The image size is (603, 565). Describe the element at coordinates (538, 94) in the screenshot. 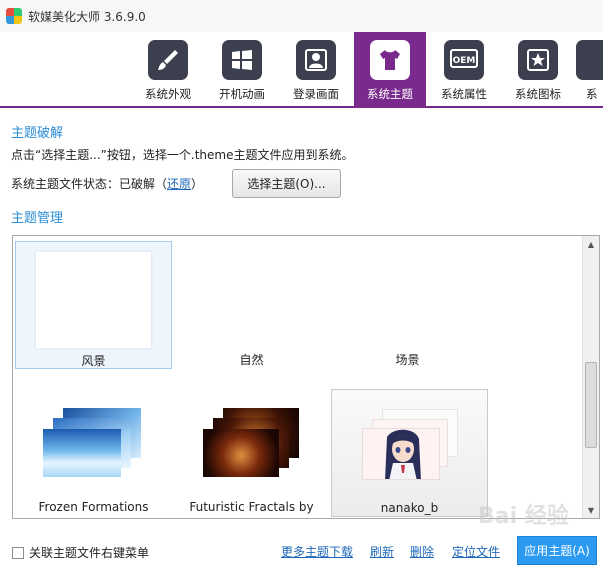

I see `tab-label: 系统图标` at that location.